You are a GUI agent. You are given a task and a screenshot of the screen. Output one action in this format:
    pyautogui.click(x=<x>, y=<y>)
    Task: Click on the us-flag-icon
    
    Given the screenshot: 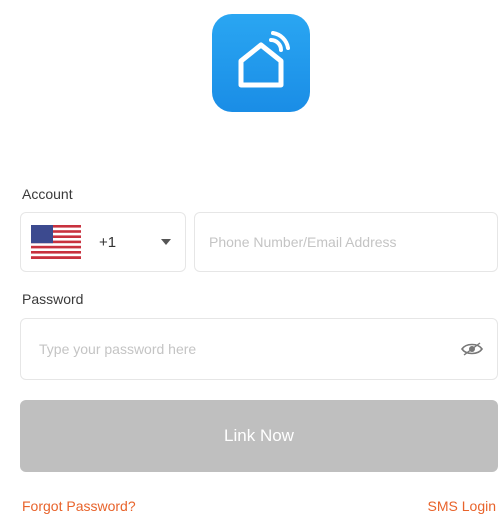 What is the action you would take?
    pyautogui.click(x=56, y=242)
    